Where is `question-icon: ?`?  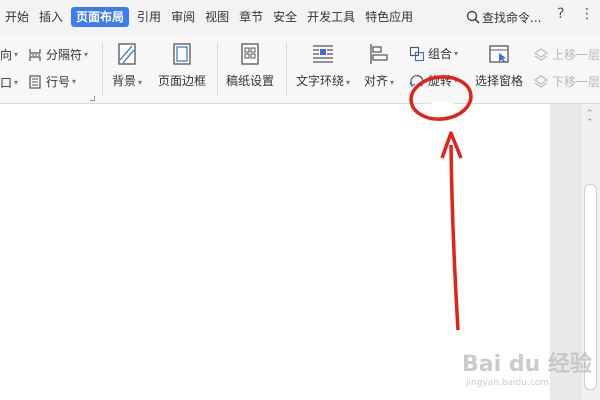
question-icon: ? is located at coordinates (560, 14).